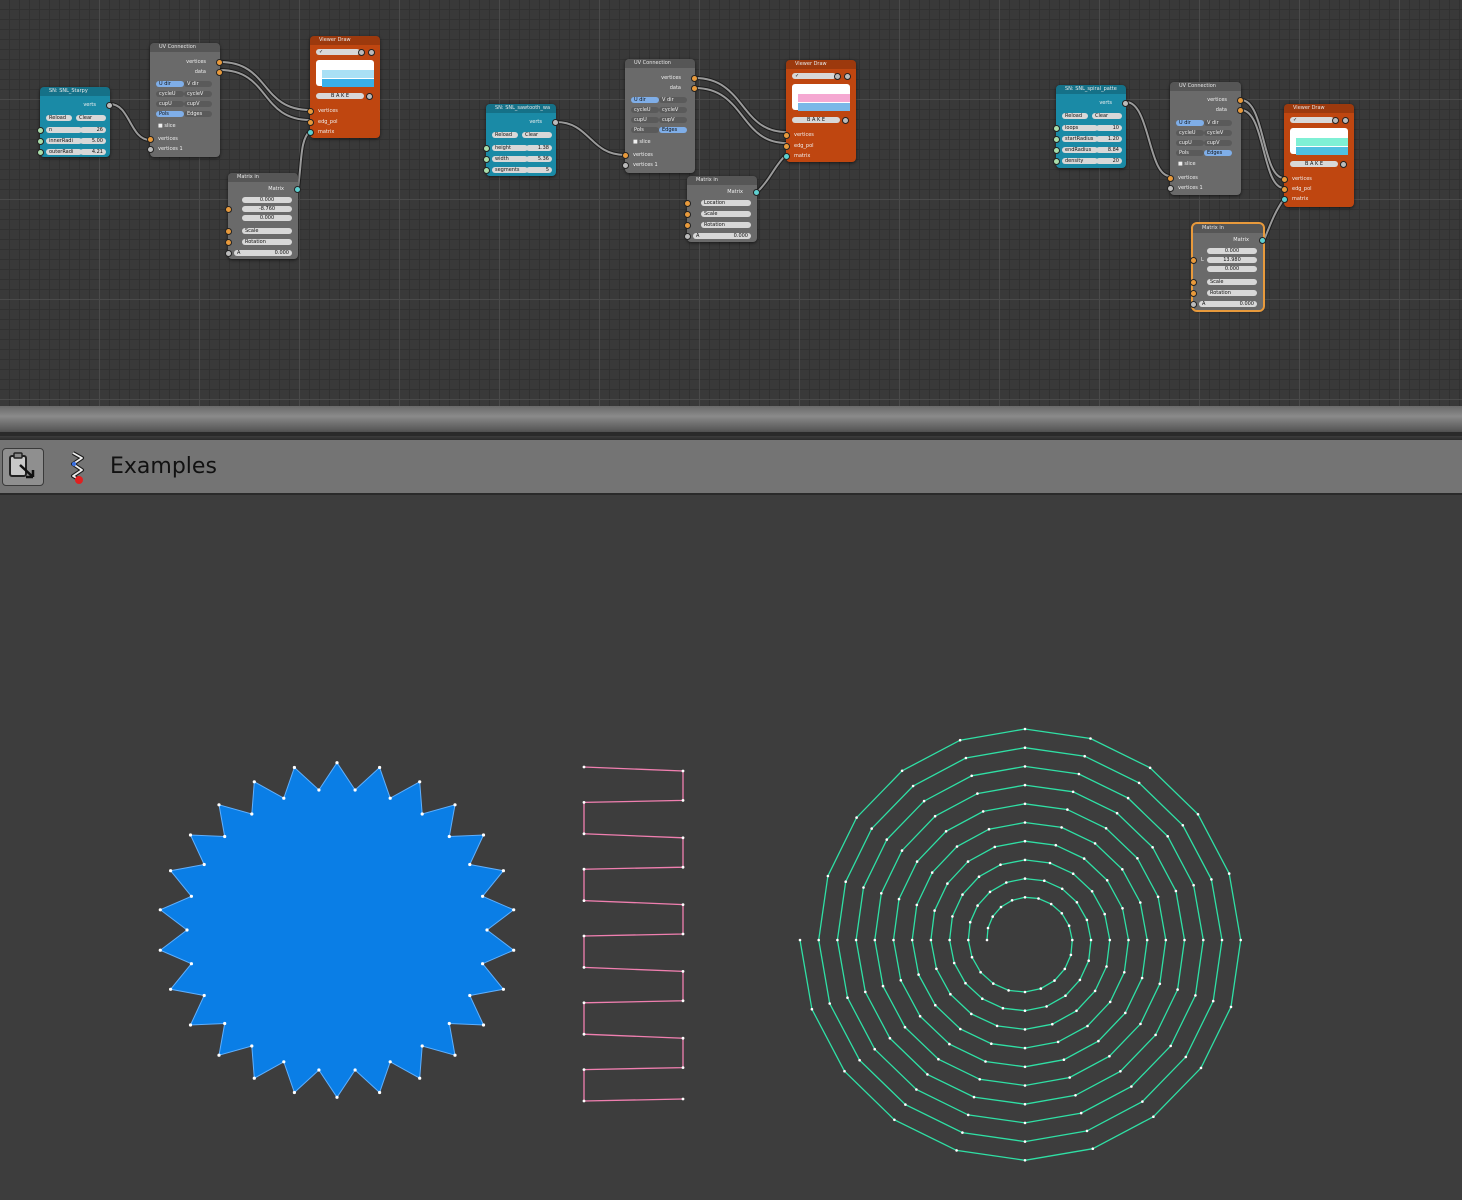  I want to click on face-color-swatch, so click(824, 107).